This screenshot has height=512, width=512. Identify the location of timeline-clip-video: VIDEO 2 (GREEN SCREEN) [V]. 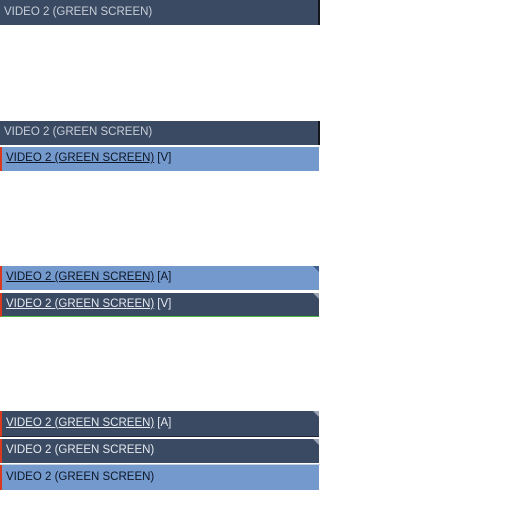
(159, 305).